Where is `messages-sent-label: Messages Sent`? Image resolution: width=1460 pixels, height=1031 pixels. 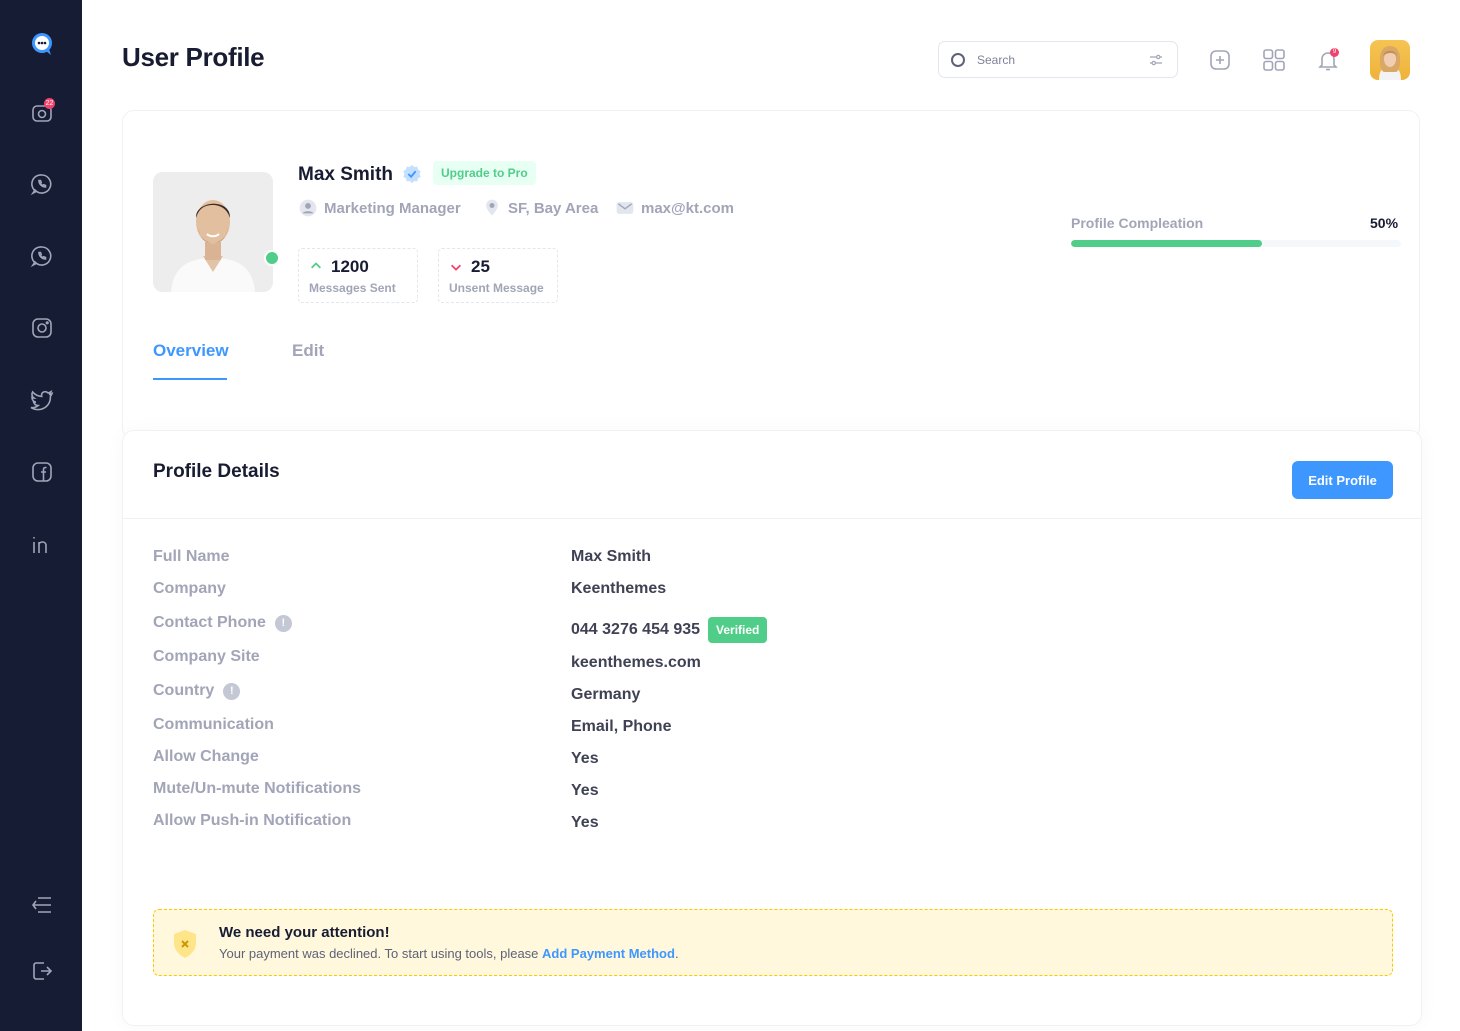 messages-sent-label: Messages Sent is located at coordinates (352, 288).